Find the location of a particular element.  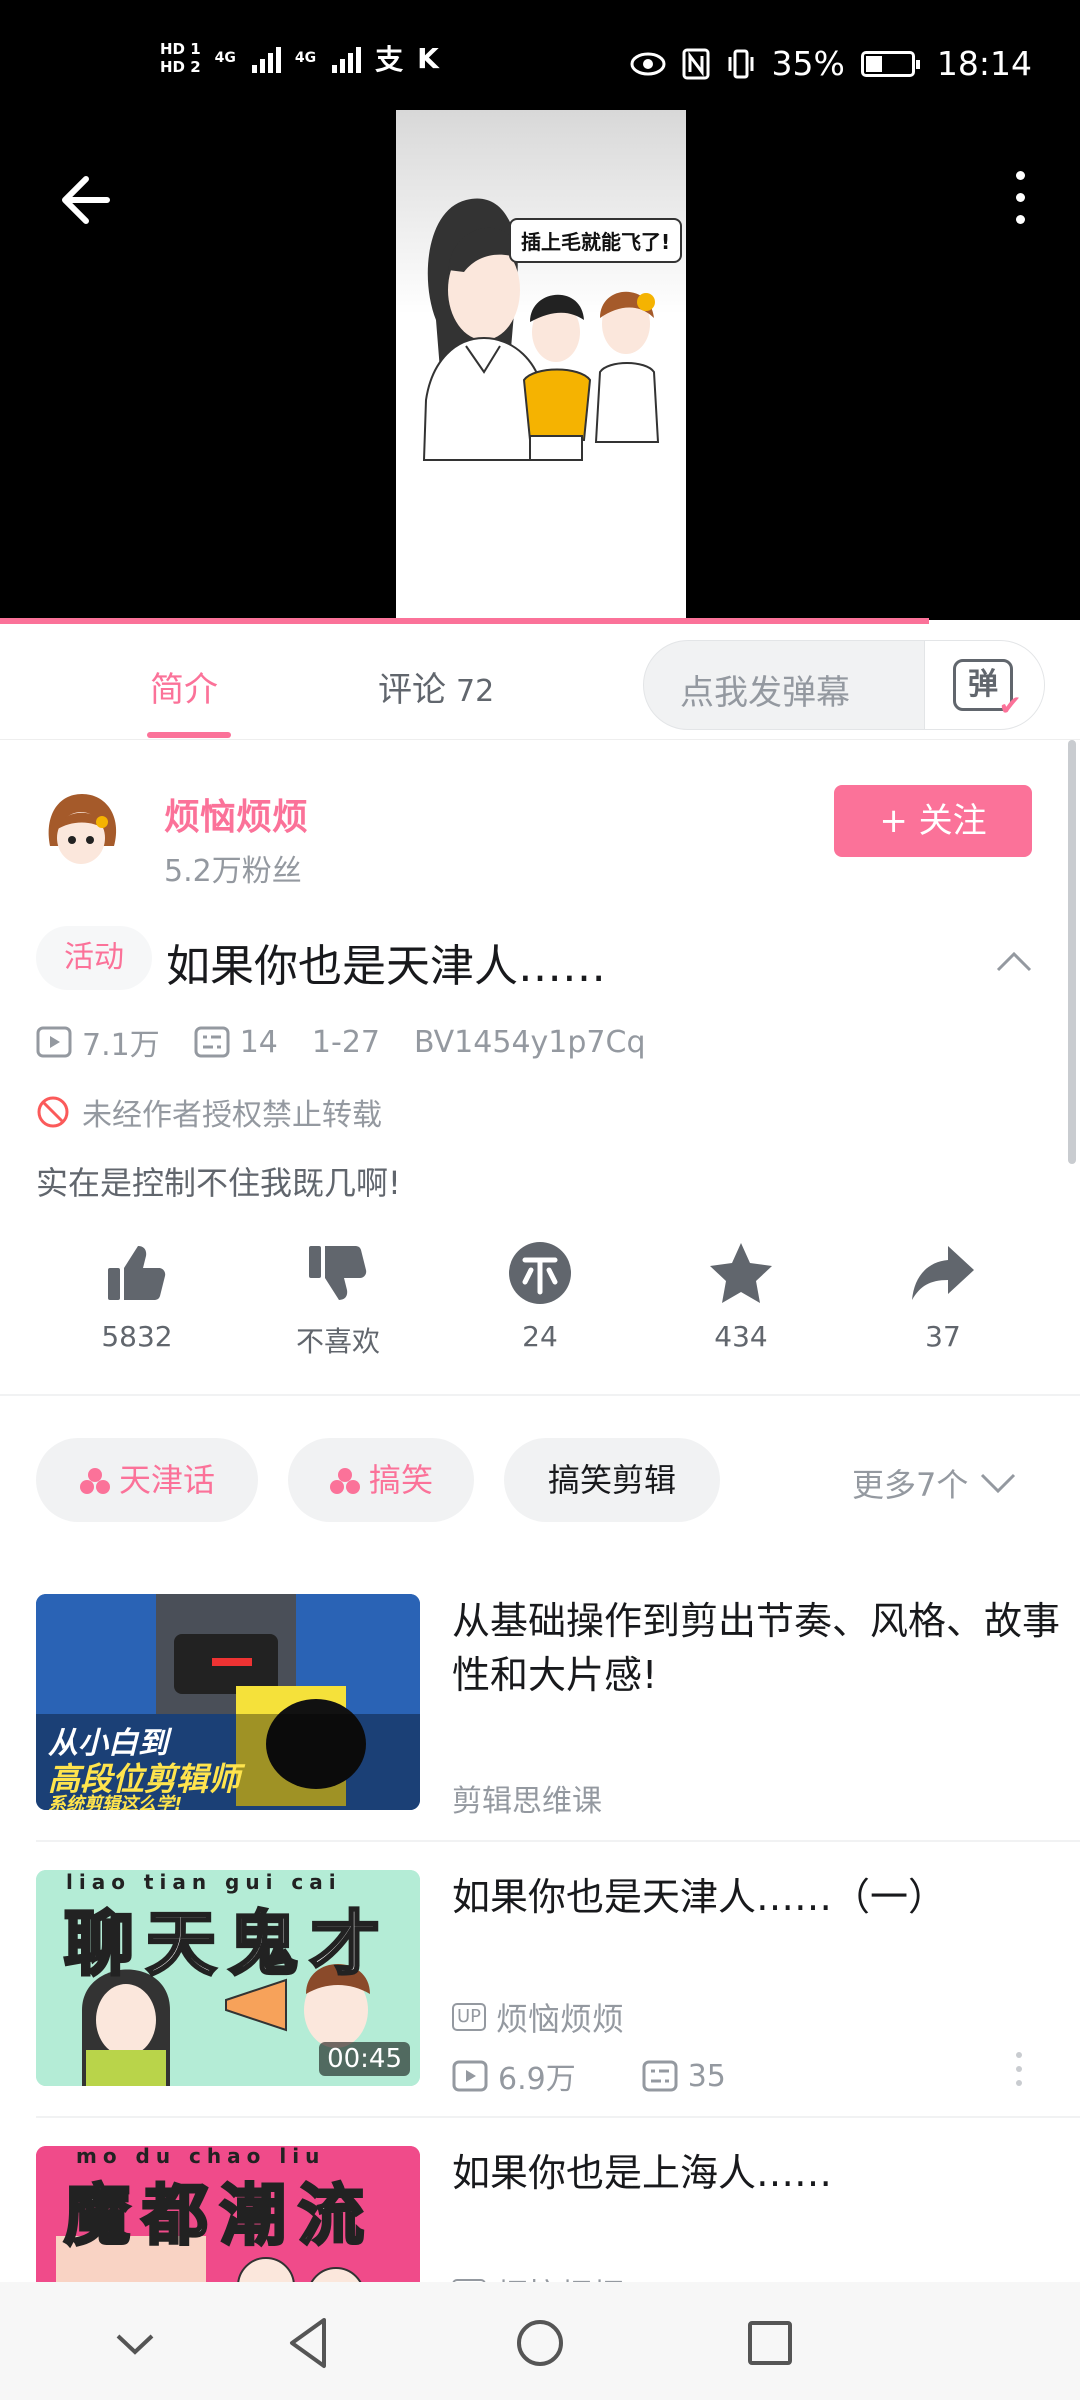

tags-more: 更多7个 is located at coordinates (934, 1483).